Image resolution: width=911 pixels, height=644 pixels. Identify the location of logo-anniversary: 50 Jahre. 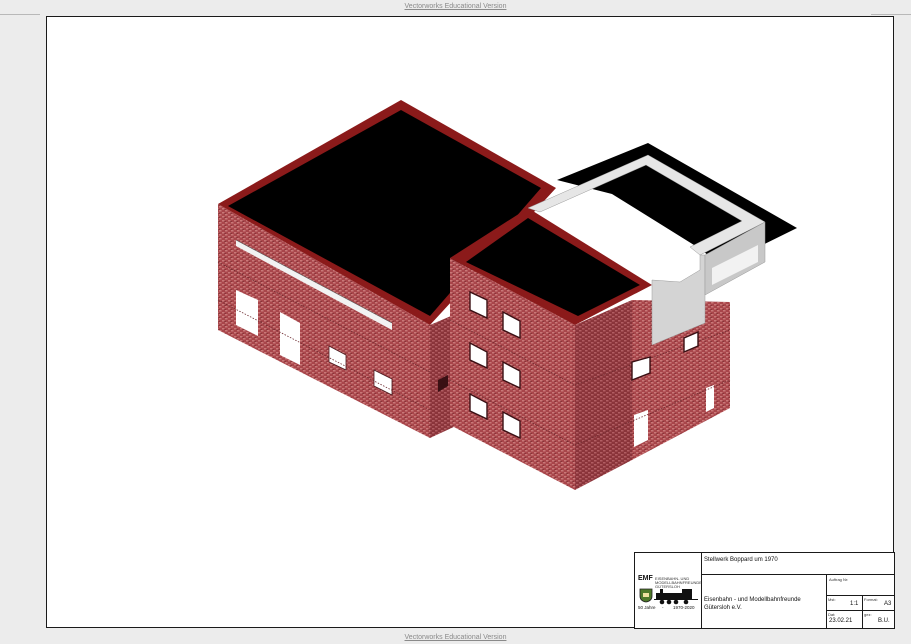
(647, 607).